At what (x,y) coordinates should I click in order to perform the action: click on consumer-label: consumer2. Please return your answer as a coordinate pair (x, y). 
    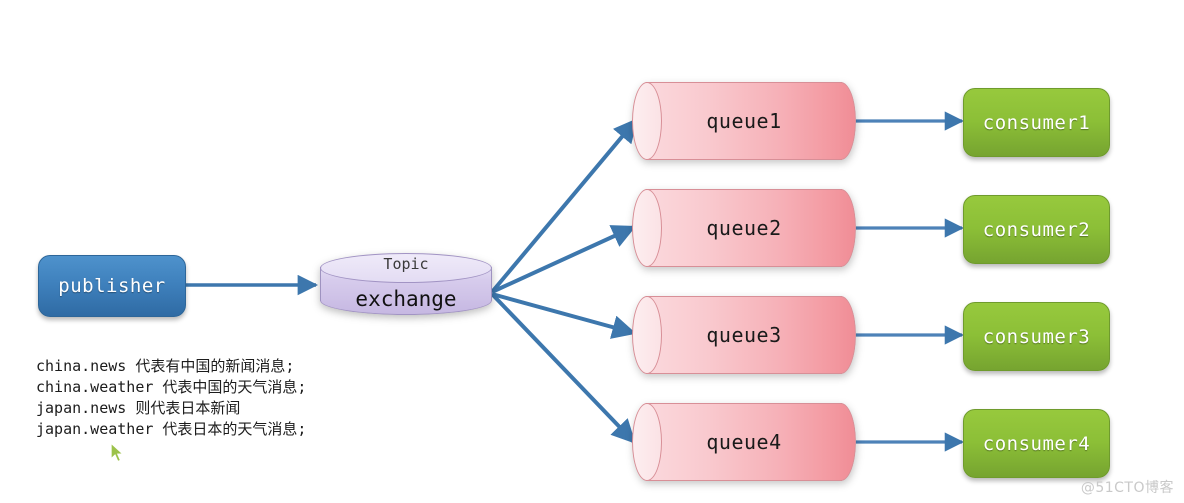
    Looking at the image, I should click on (1036, 229).